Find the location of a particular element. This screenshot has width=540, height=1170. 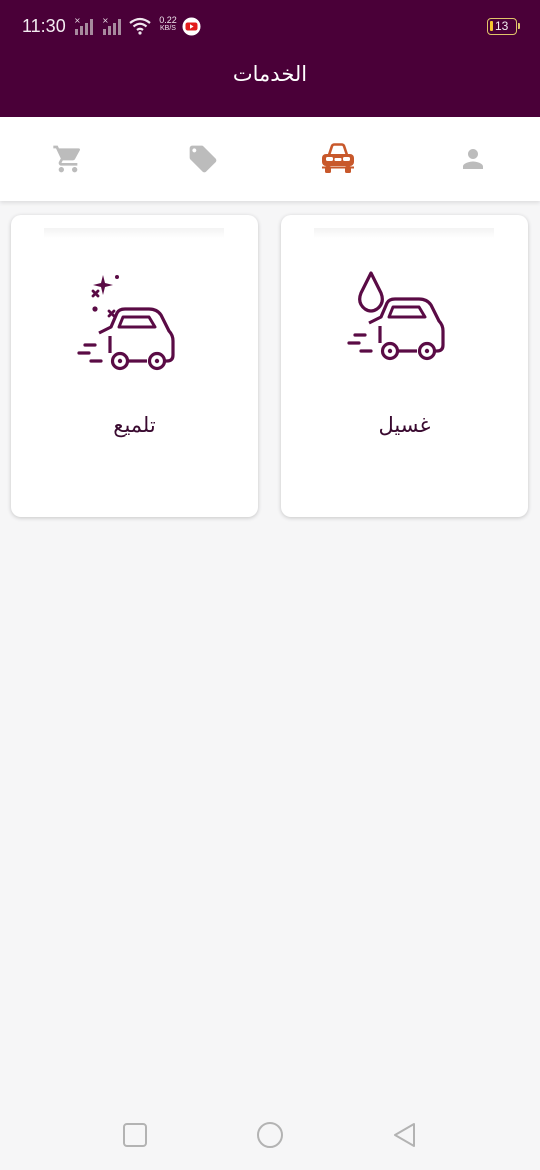

battery-icon: 13 is located at coordinates (503, 26).